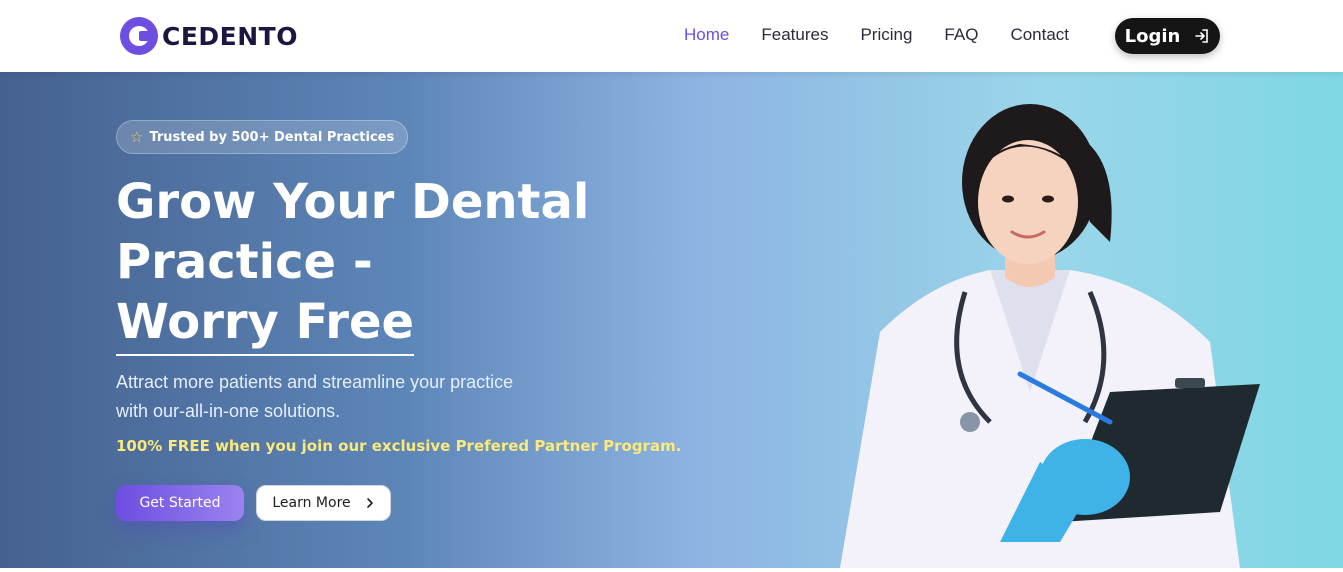 The image size is (1343, 572). I want to click on nav-contact: Contact, so click(1039, 35).